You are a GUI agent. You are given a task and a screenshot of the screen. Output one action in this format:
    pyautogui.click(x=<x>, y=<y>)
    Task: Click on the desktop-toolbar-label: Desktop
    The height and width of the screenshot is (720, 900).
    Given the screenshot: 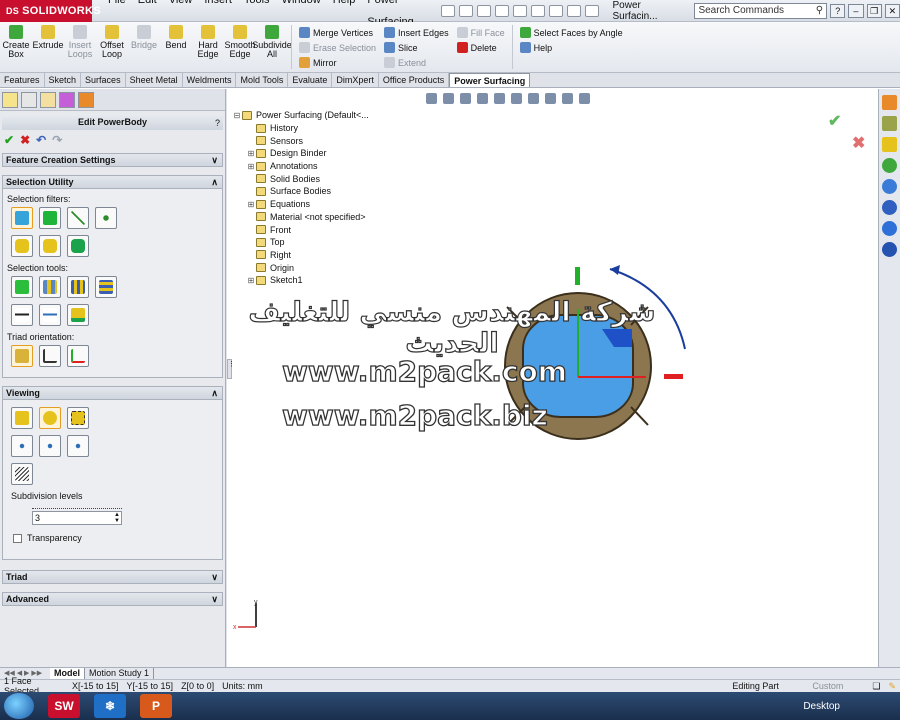 What is the action you would take?
    pyautogui.click(x=821, y=706)
    